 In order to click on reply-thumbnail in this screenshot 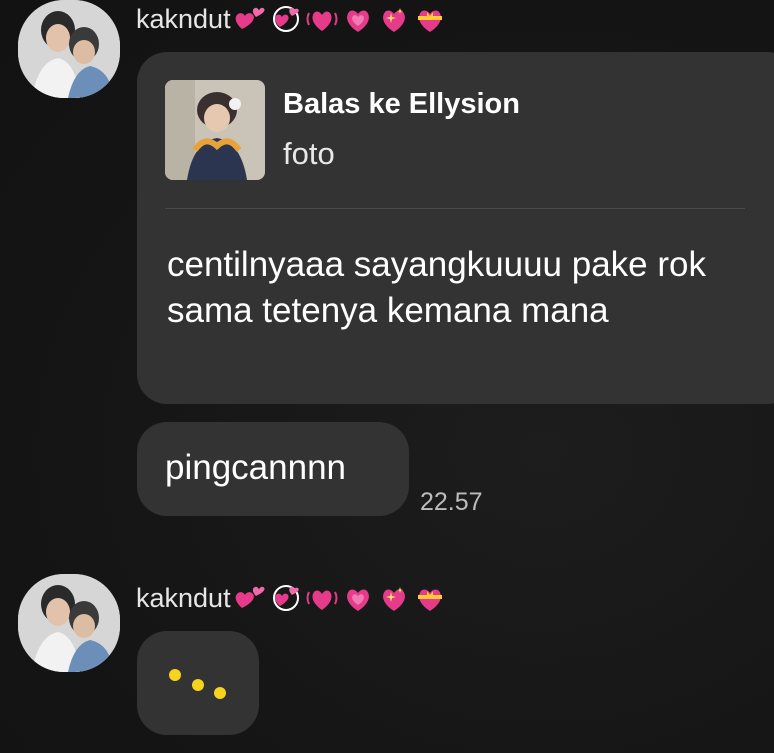, I will do `click(215, 130)`.